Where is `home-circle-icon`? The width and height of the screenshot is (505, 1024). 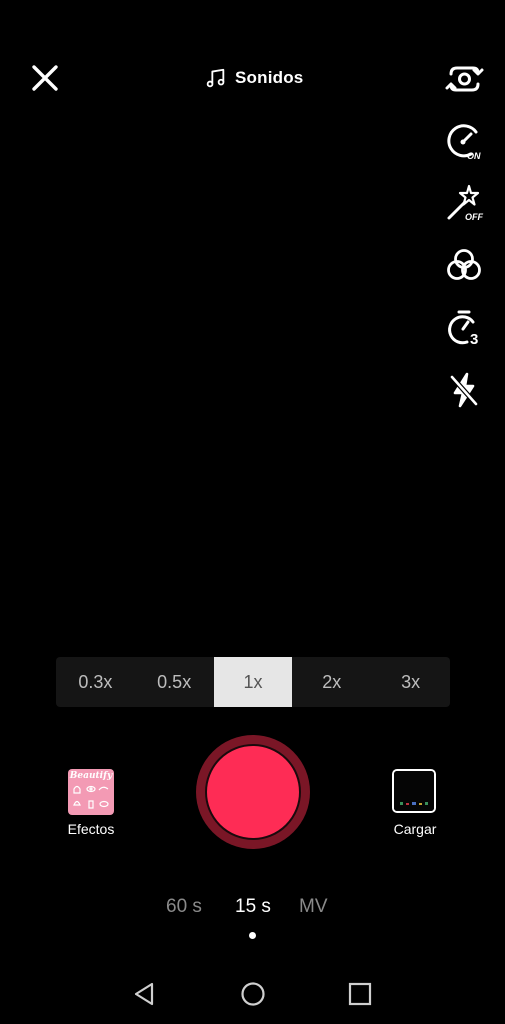
home-circle-icon is located at coordinates (253, 994).